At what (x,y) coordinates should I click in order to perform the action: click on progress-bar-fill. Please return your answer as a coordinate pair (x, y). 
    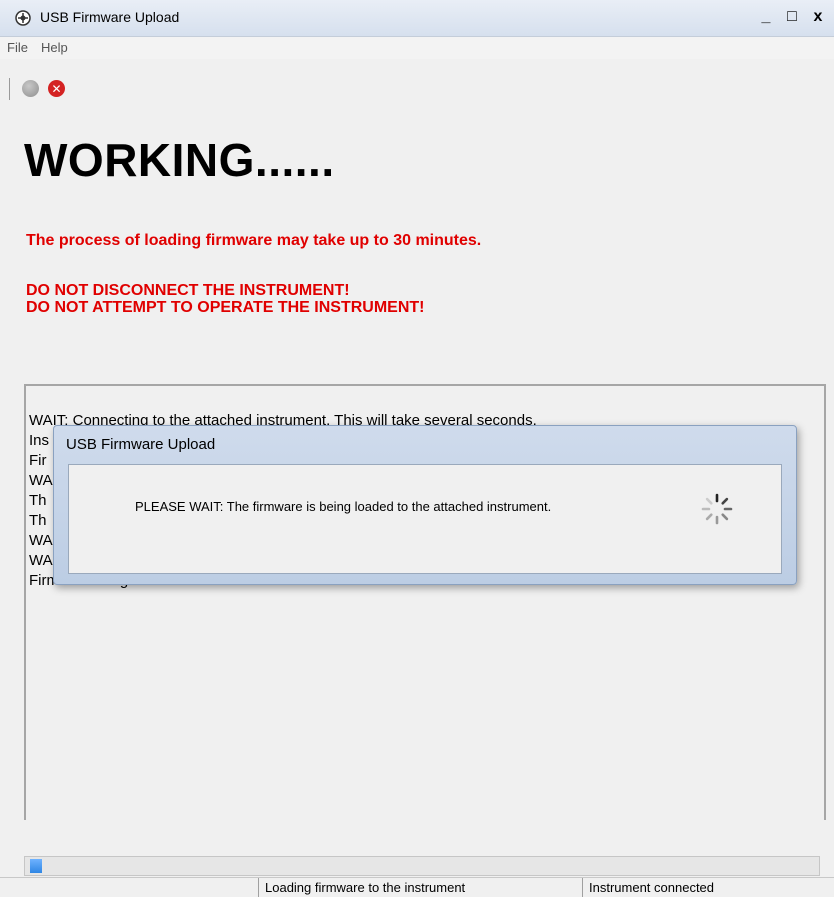
    Looking at the image, I should click on (36, 866).